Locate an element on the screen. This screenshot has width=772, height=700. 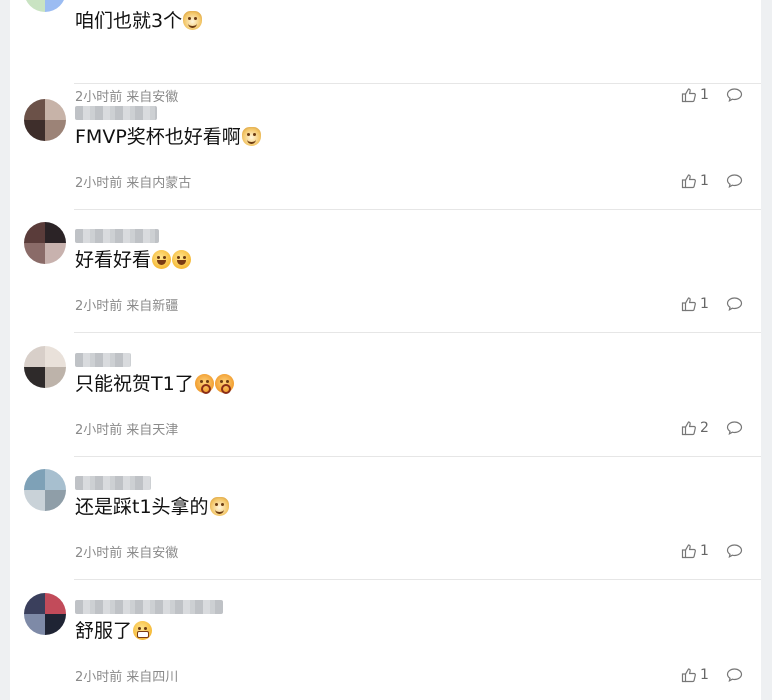
comment-meta: 2小时前 来自内蒙古 is located at coordinates (133, 181).